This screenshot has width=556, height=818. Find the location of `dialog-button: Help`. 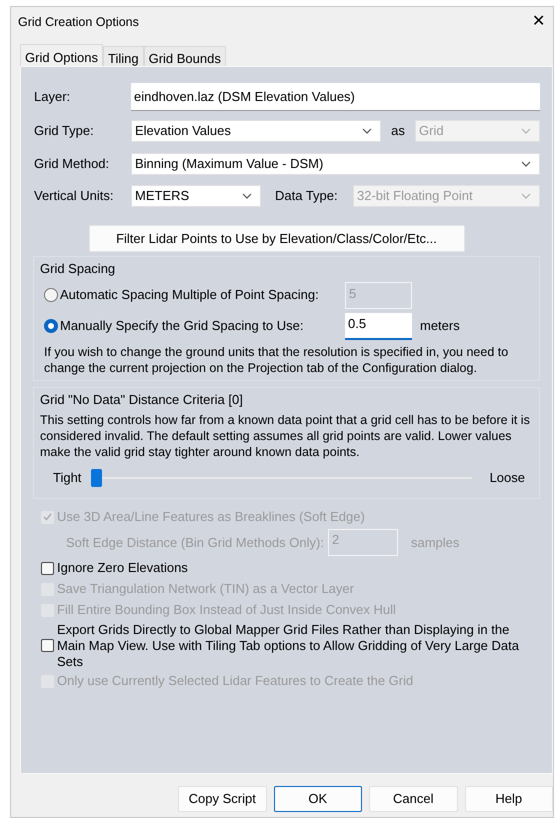

dialog-button: Help is located at coordinates (508, 799).